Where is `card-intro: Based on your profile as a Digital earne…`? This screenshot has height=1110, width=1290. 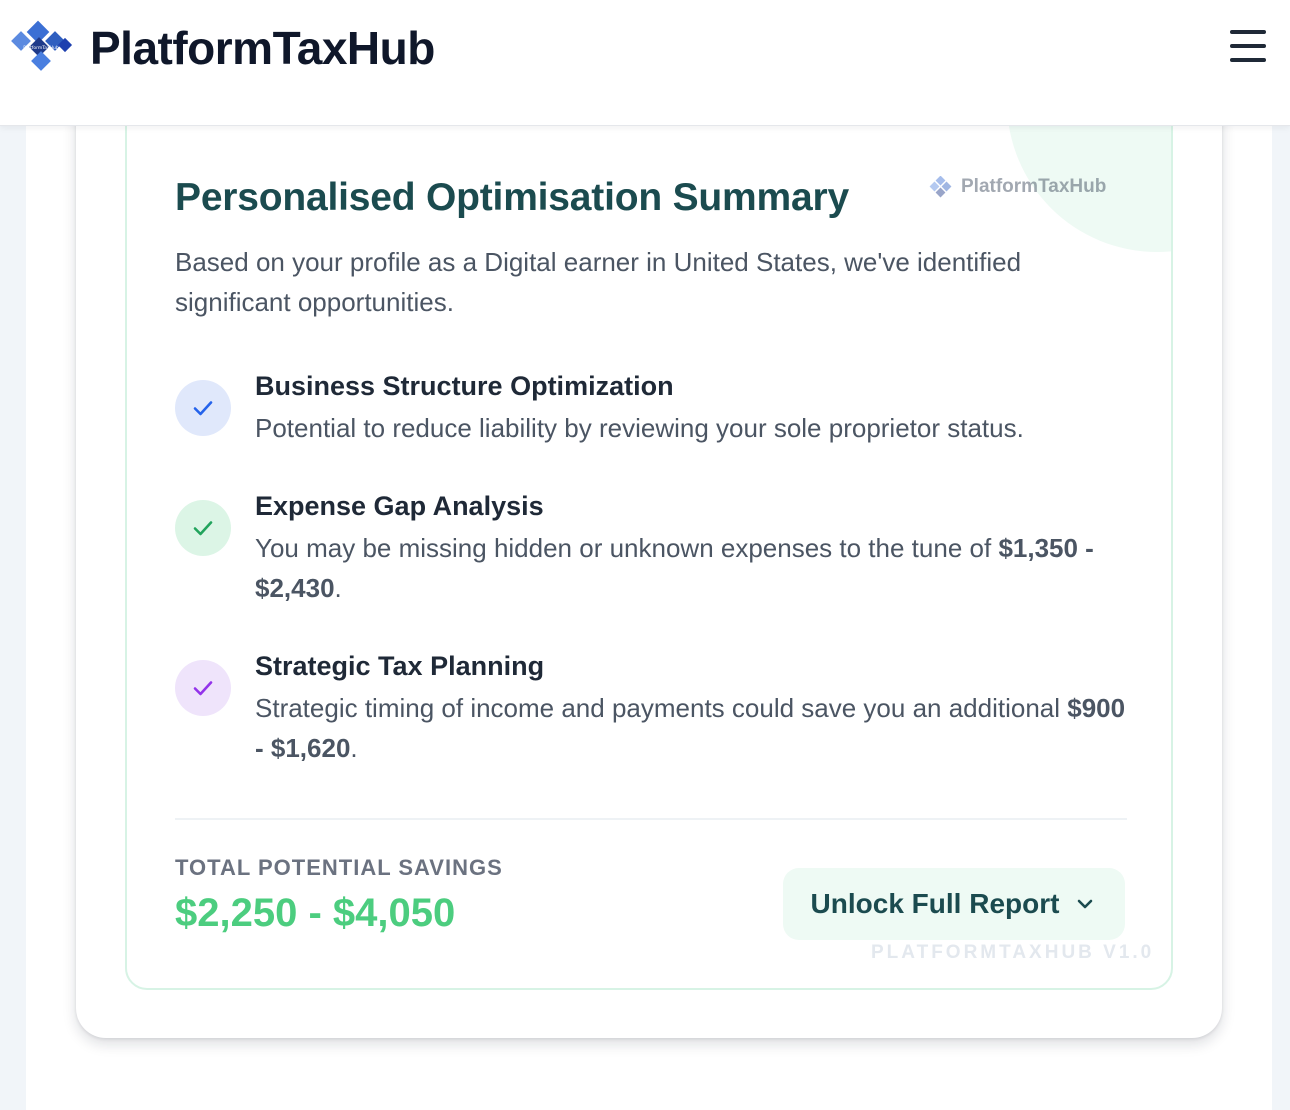
card-intro: Based on your profile as a Digital earne… is located at coordinates (598, 282).